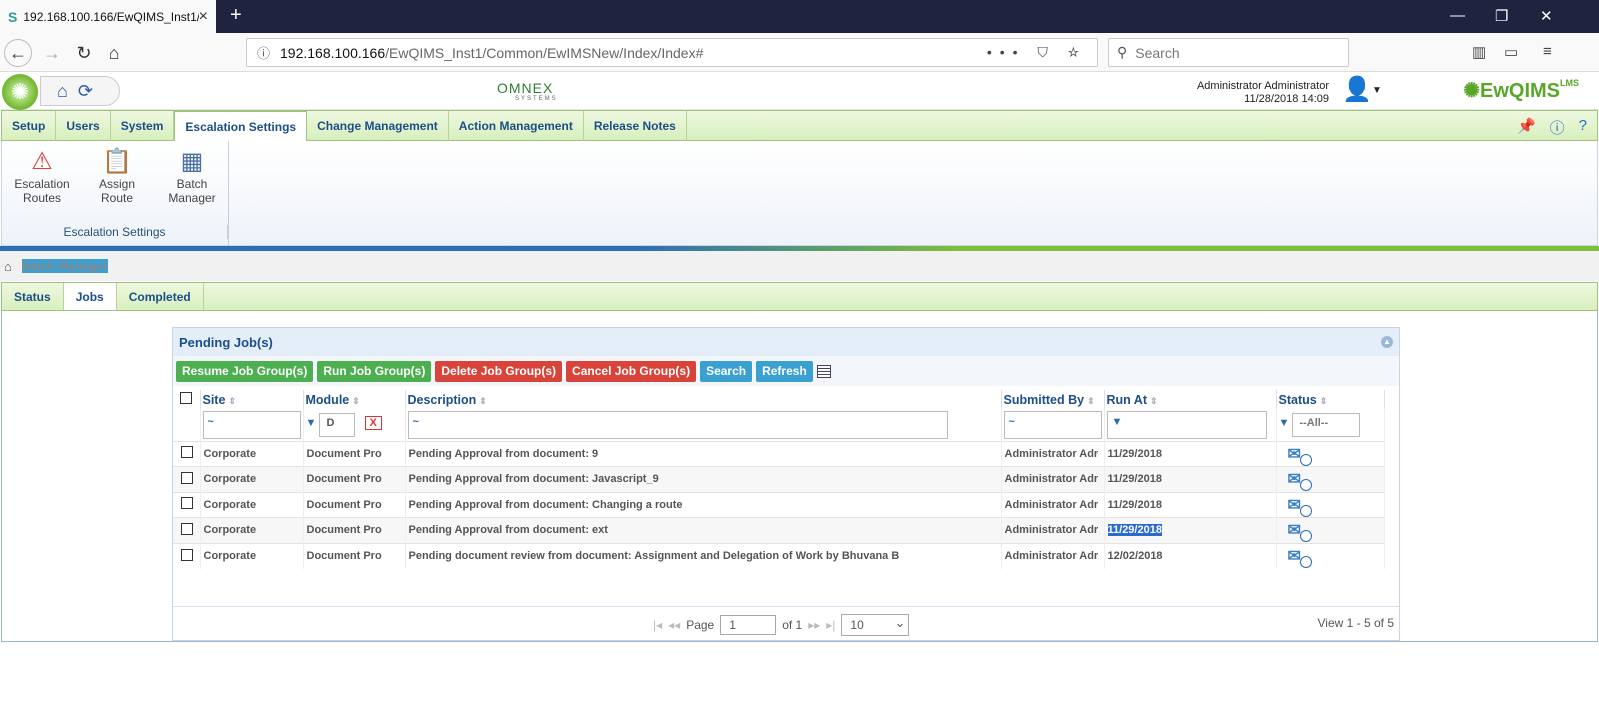  What do you see at coordinates (635, 126) in the screenshot?
I see `menu-release-notes: Release Notes` at bounding box center [635, 126].